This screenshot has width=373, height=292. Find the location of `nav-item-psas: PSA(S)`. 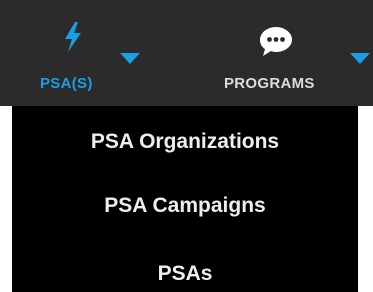

nav-item-psas: PSA(S) is located at coordinates (75, 53).